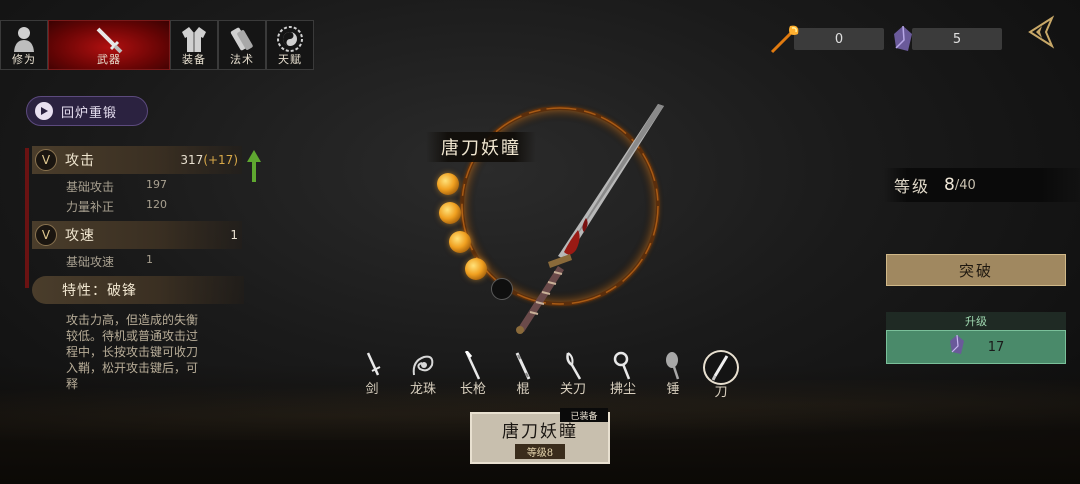  I want to click on weapon-type-label: 锤, so click(673, 389).